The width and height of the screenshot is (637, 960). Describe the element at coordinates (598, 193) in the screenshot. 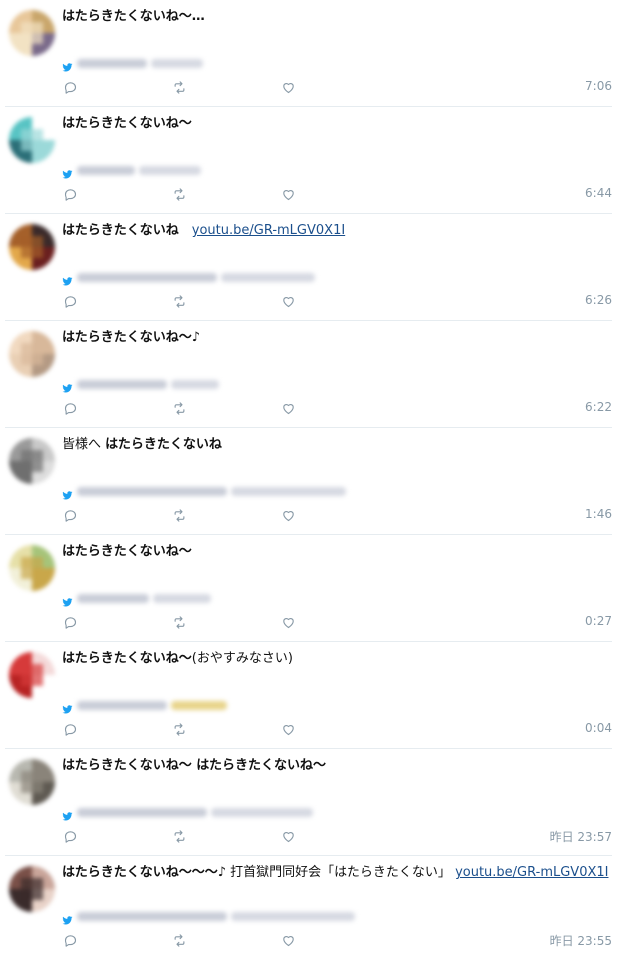

I see `tweet-timestamp: 6:44` at that location.